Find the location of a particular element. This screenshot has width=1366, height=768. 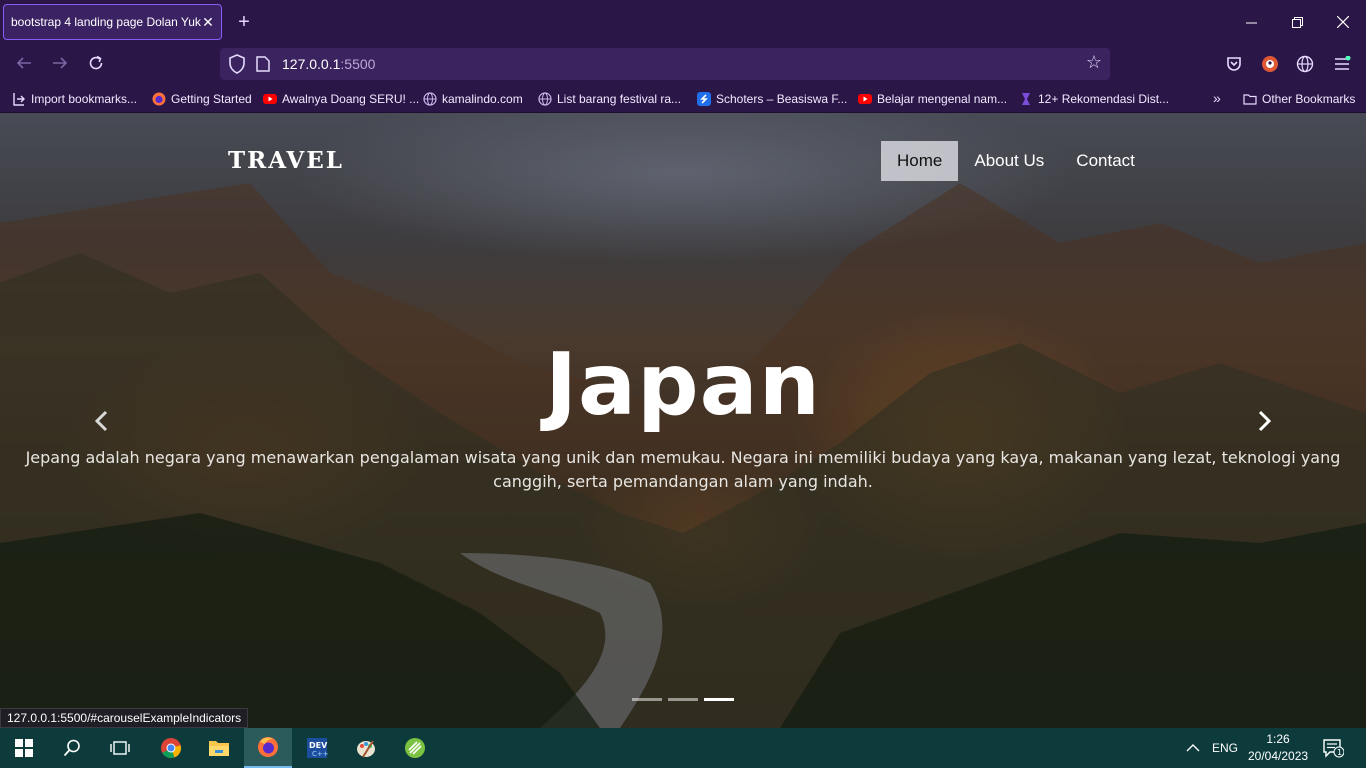

other-bookmarks: Other Bookmarks is located at coordinates (1299, 99).